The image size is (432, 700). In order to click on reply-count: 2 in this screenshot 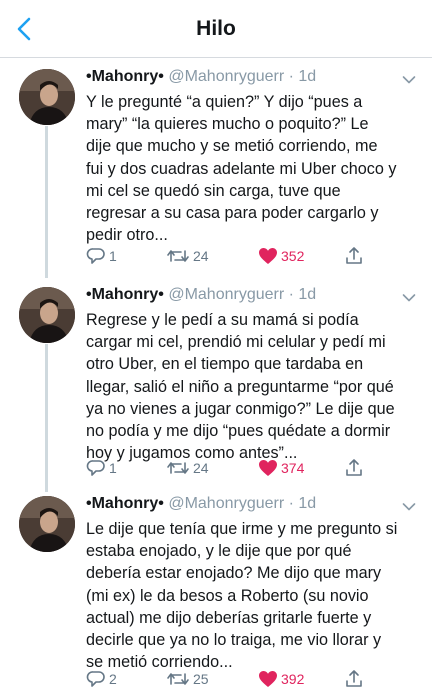, I will do `click(113, 679)`.